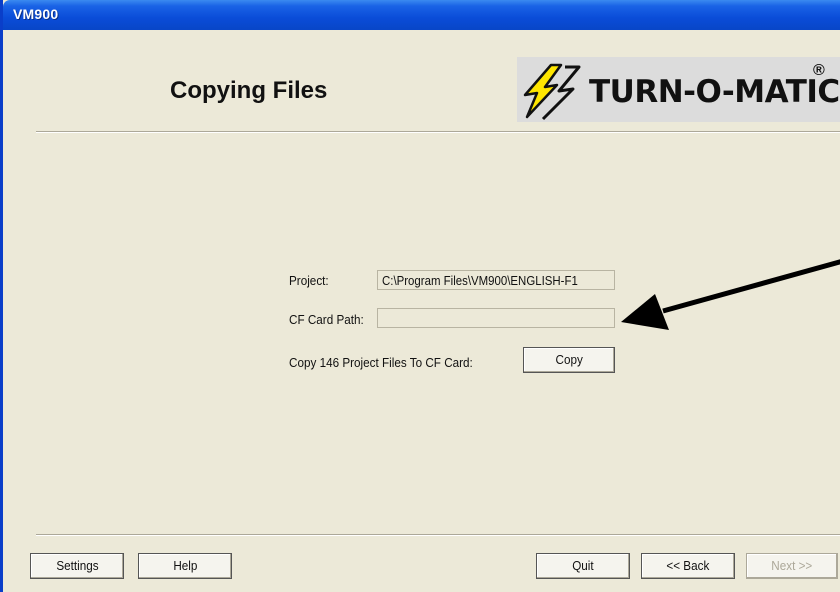 The height and width of the screenshot is (592, 840). Describe the element at coordinates (583, 566) in the screenshot. I see `quit-button: Quit` at that location.